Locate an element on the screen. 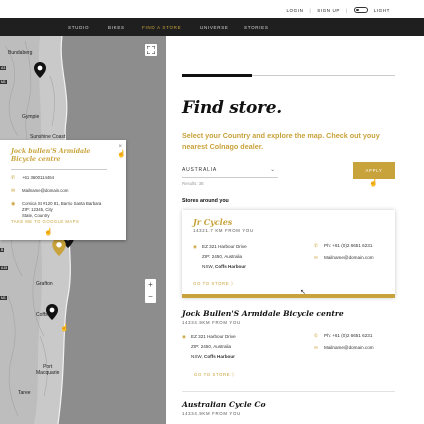  popup-address-line: Corsica St #120 81, Barrio Santa Barbara is located at coordinates (62, 203).